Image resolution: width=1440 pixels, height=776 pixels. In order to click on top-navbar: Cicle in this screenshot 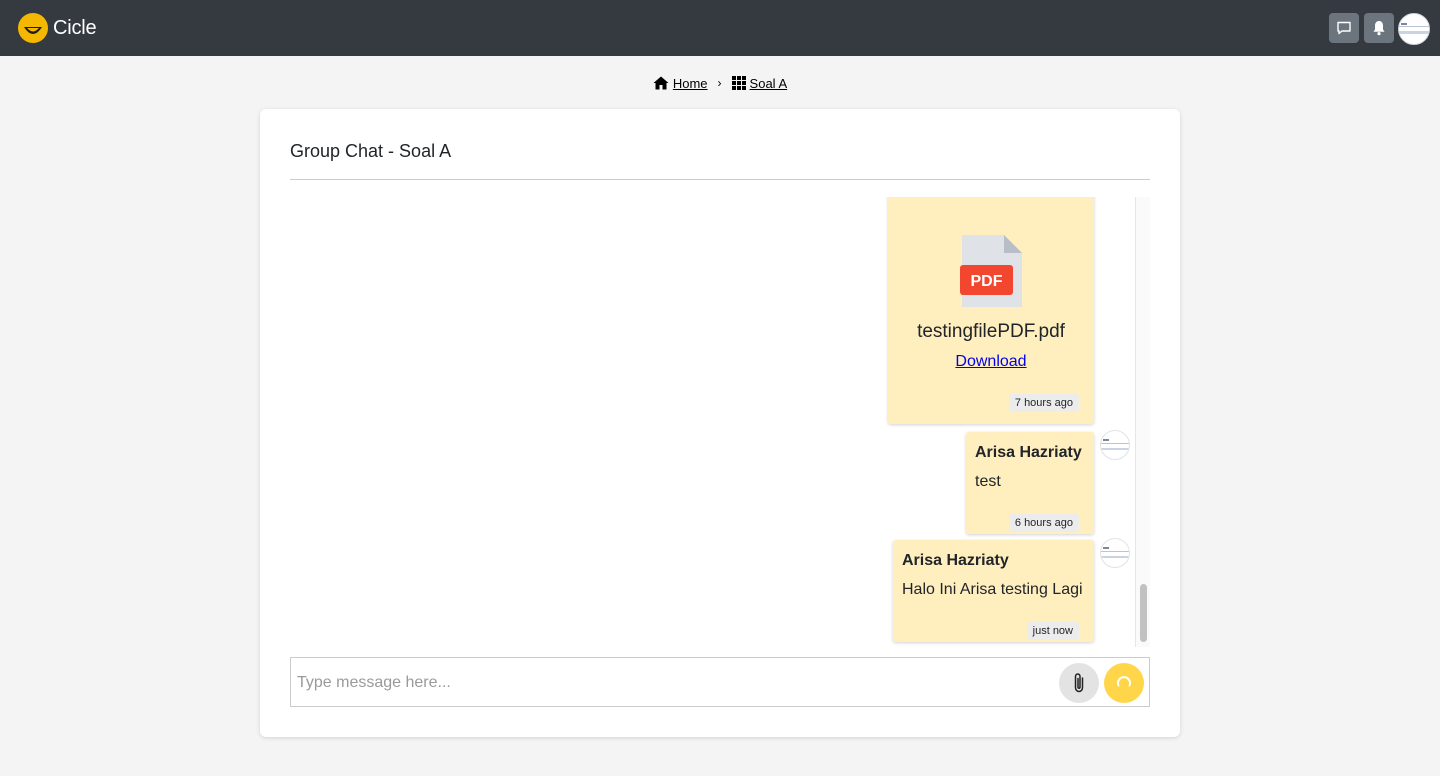, I will do `click(720, 28)`.